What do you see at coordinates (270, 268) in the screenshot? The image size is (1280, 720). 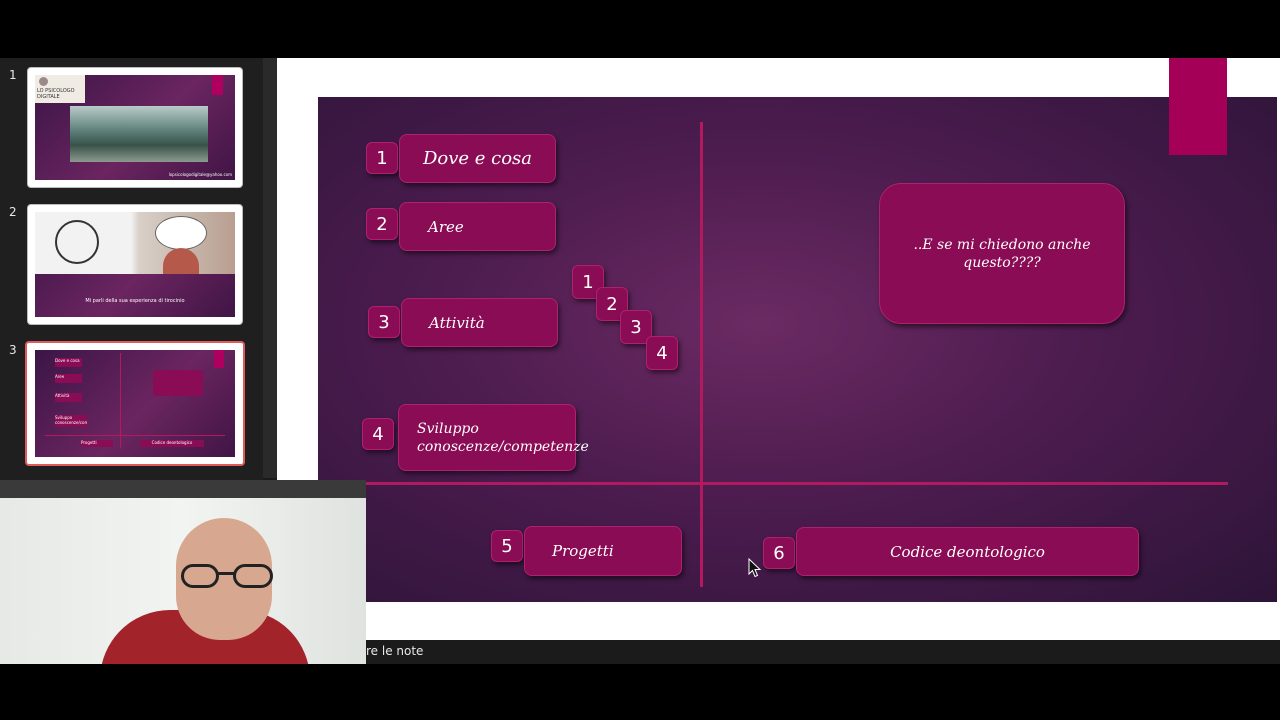 I see `thumbnail-scrollbar` at bounding box center [270, 268].